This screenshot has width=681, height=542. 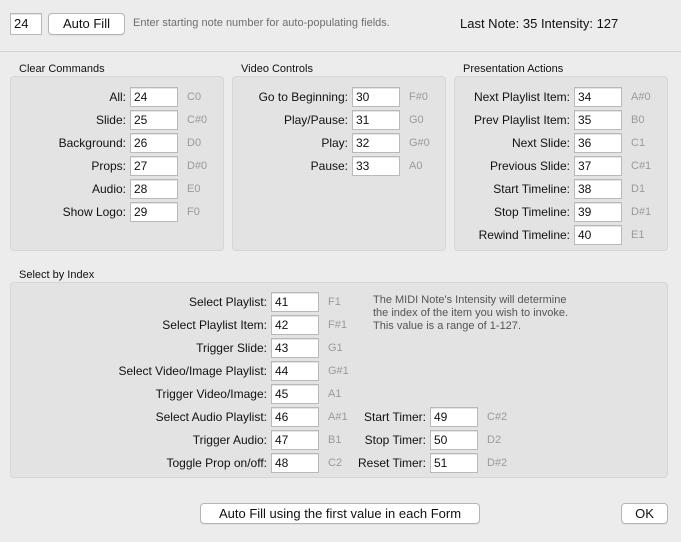 What do you see at coordinates (497, 417) in the screenshot?
I see `timer-note-name: C#2` at bounding box center [497, 417].